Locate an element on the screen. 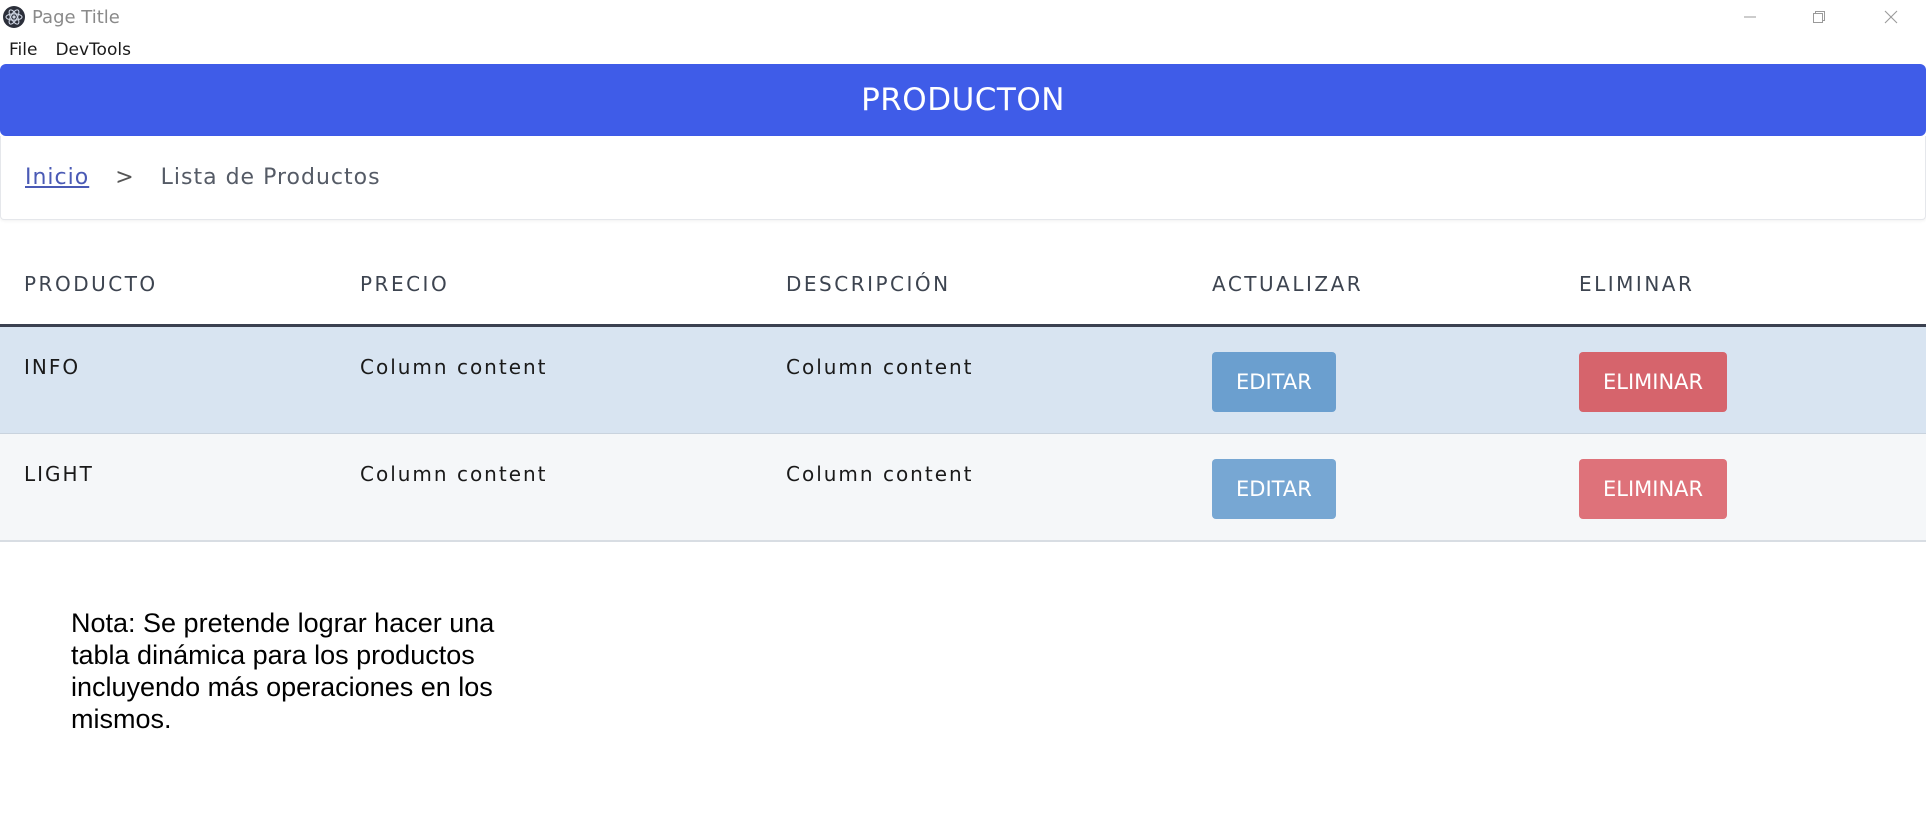  column-header-producto: PRODUCTO is located at coordinates (168, 286).